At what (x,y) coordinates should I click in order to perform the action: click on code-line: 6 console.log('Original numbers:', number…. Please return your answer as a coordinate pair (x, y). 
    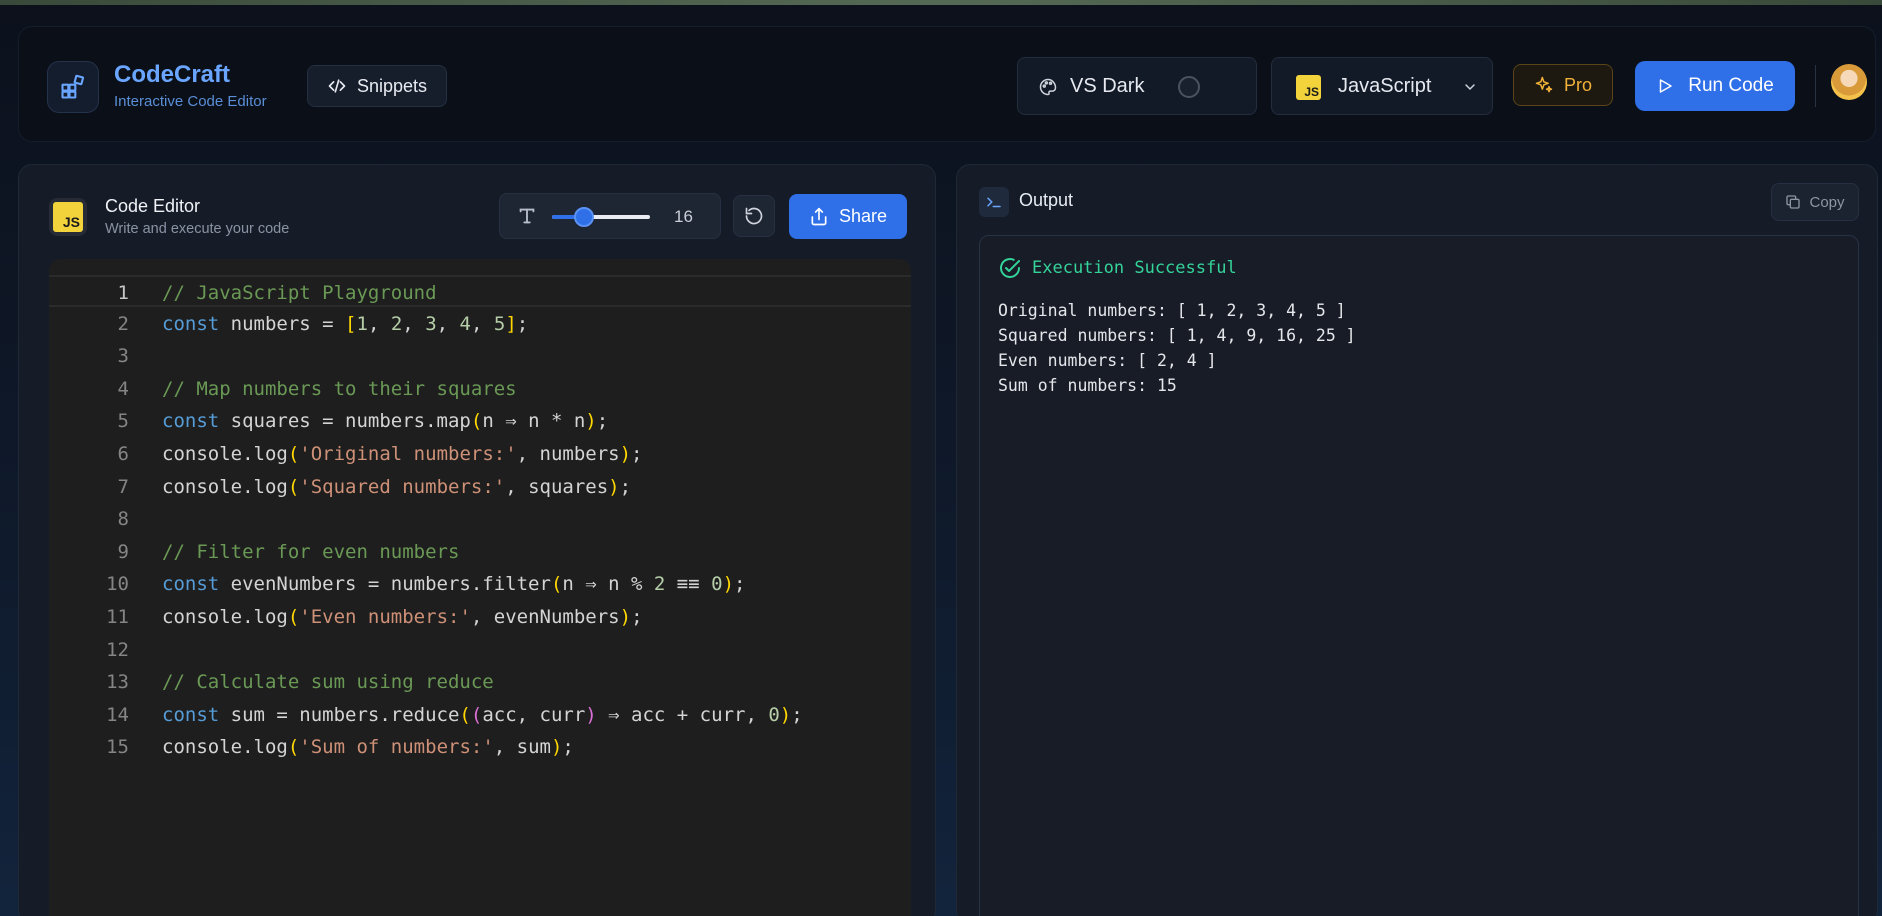
    Looking at the image, I should click on (480, 454).